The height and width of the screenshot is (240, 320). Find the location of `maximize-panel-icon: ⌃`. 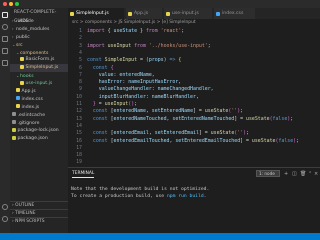

maximize-panel-icon: ⌃ is located at coordinates (310, 174).